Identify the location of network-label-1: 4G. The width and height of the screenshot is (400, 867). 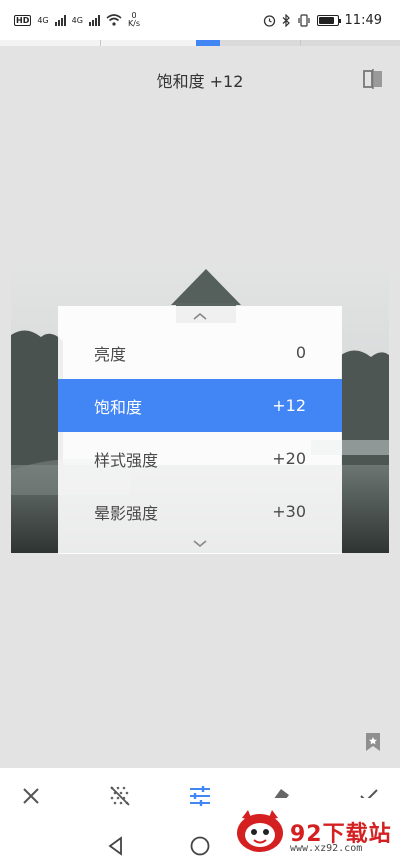
(43, 20).